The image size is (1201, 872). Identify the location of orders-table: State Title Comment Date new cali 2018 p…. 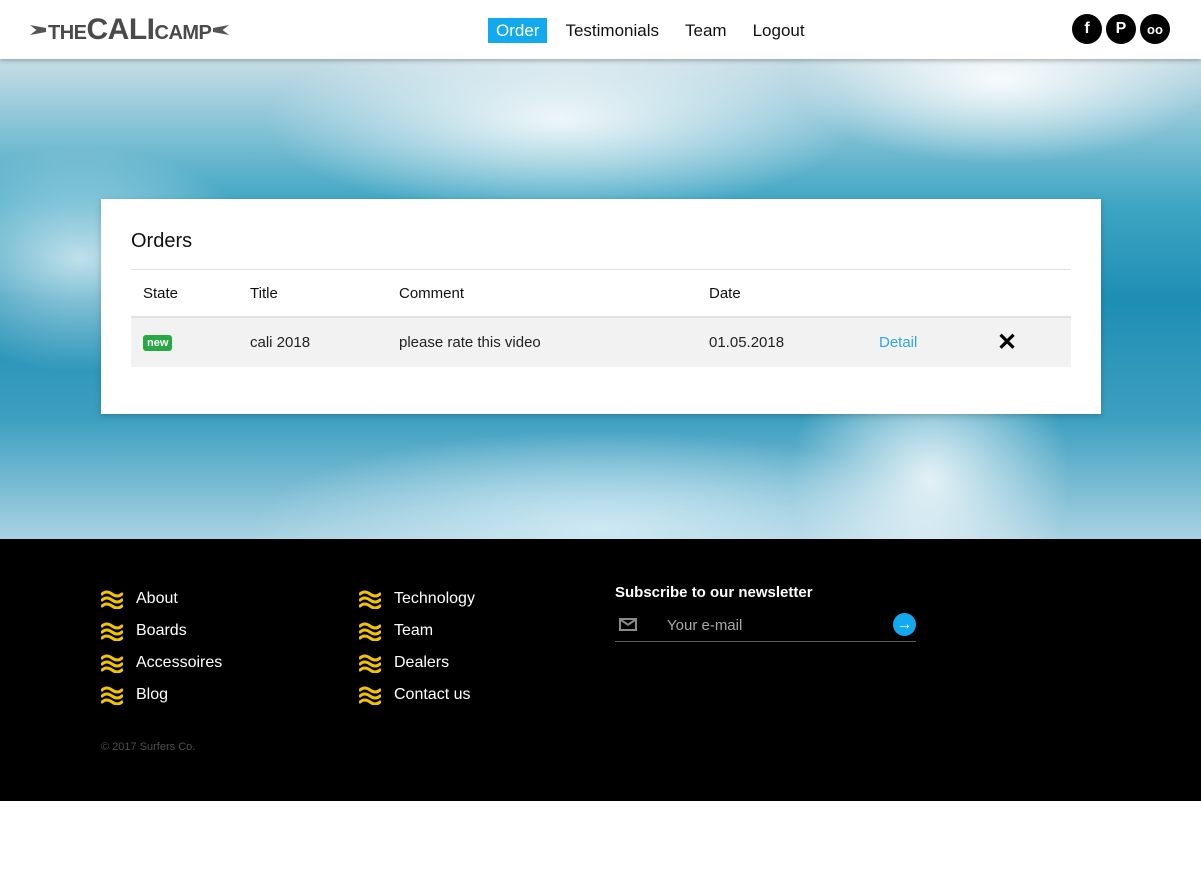
(601, 318).